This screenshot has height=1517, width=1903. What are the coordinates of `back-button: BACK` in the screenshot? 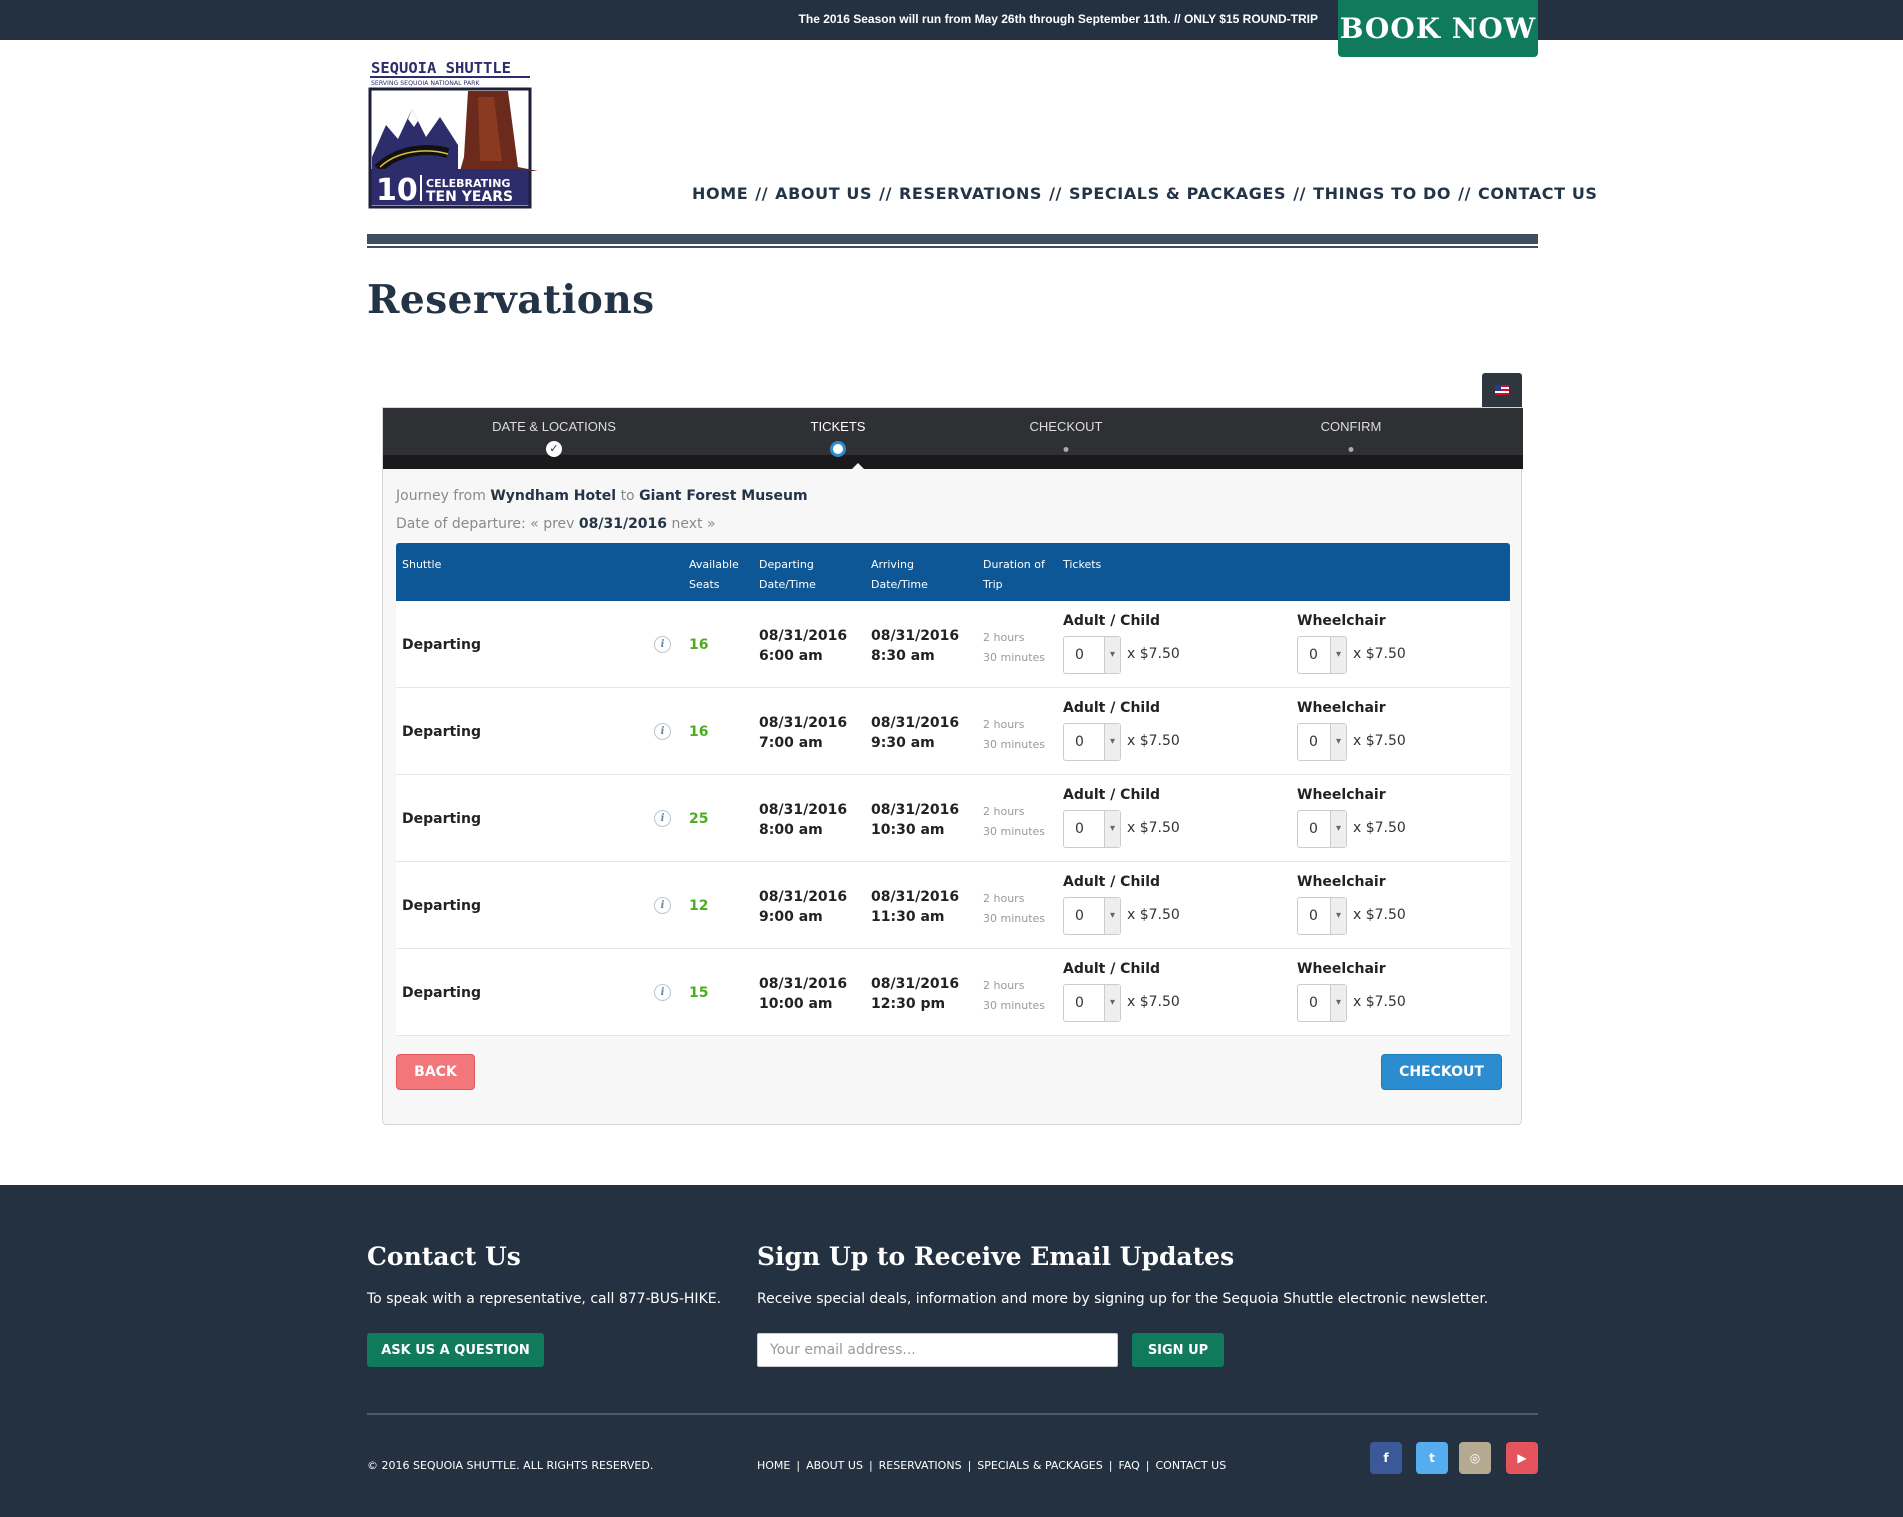 It's located at (435, 1072).